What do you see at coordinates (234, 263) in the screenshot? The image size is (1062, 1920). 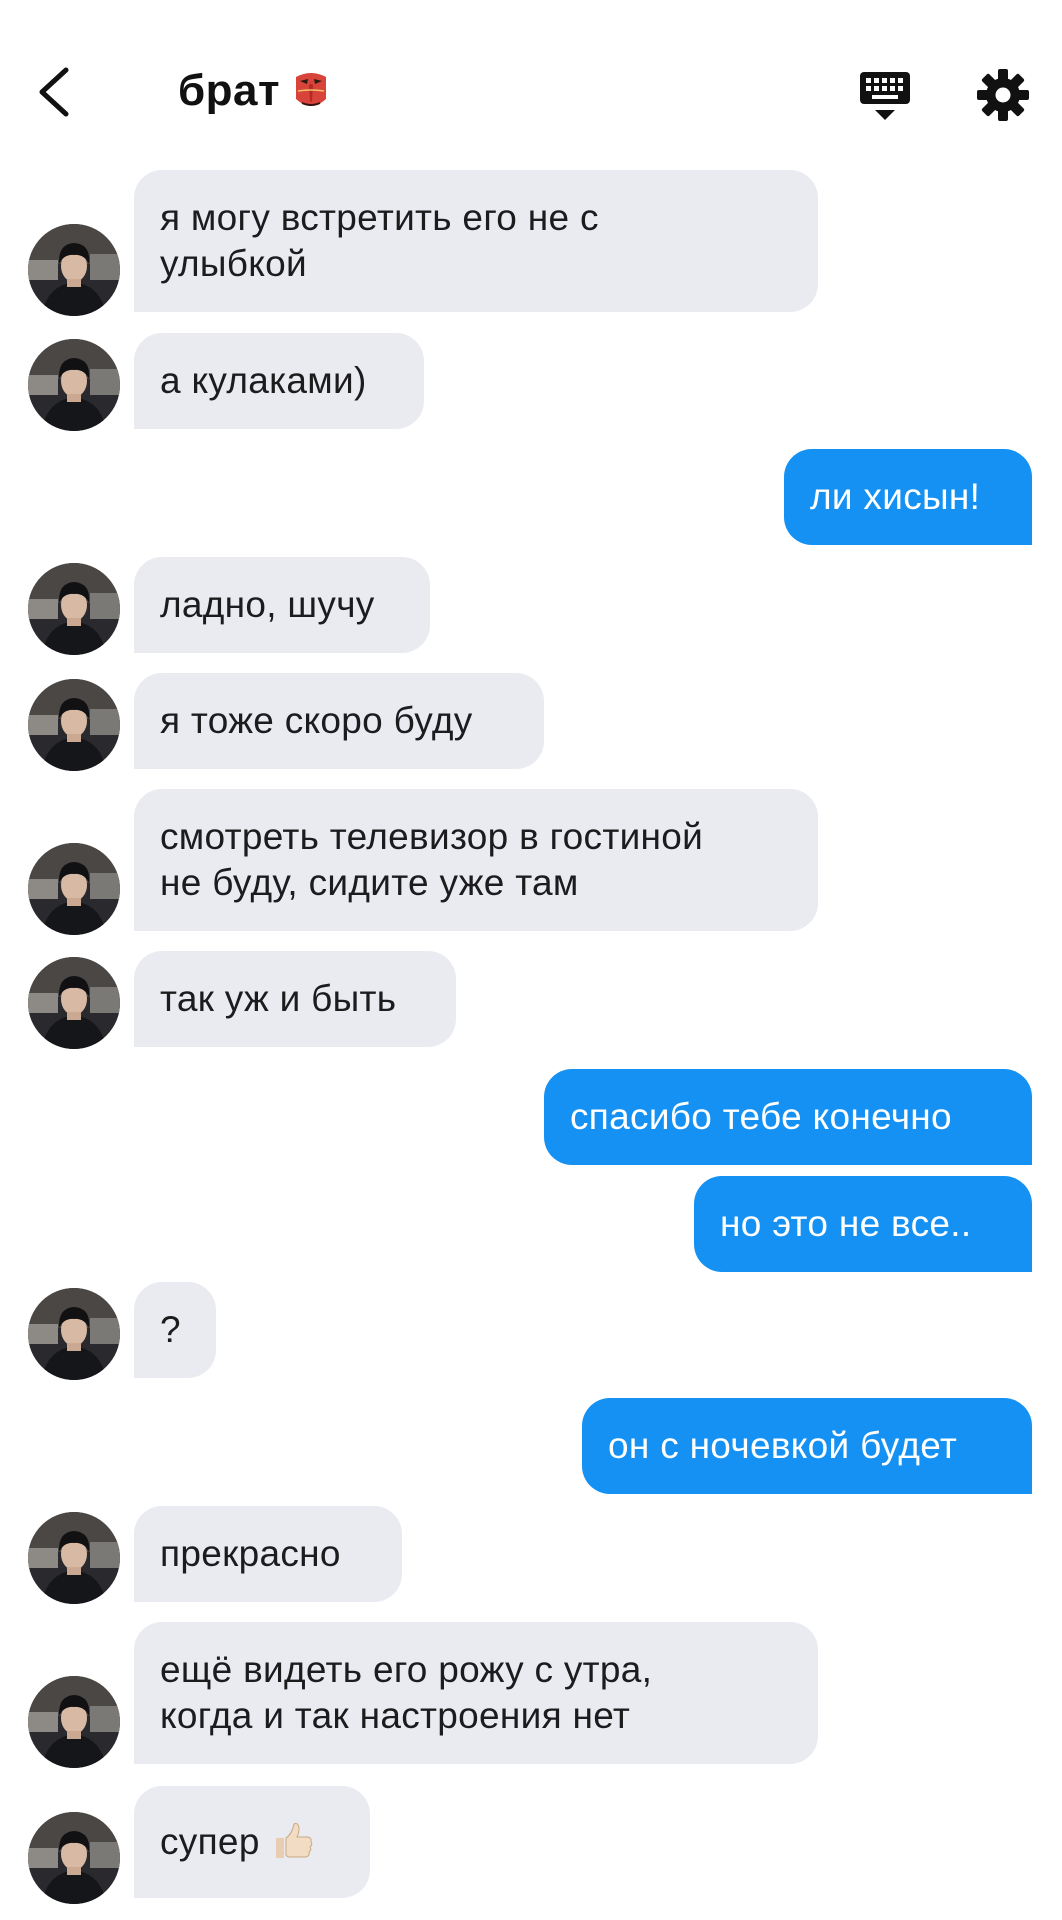 I see `message-text: улыбкой` at bounding box center [234, 263].